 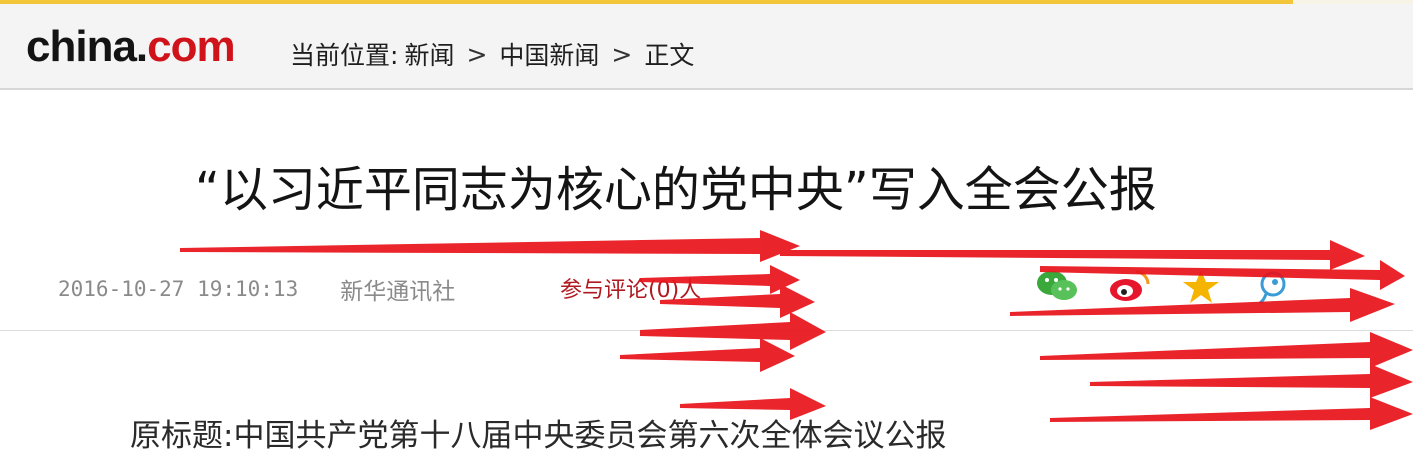 What do you see at coordinates (429, 54) in the screenshot?
I see `breadcrumb-item-news: 新闻` at bounding box center [429, 54].